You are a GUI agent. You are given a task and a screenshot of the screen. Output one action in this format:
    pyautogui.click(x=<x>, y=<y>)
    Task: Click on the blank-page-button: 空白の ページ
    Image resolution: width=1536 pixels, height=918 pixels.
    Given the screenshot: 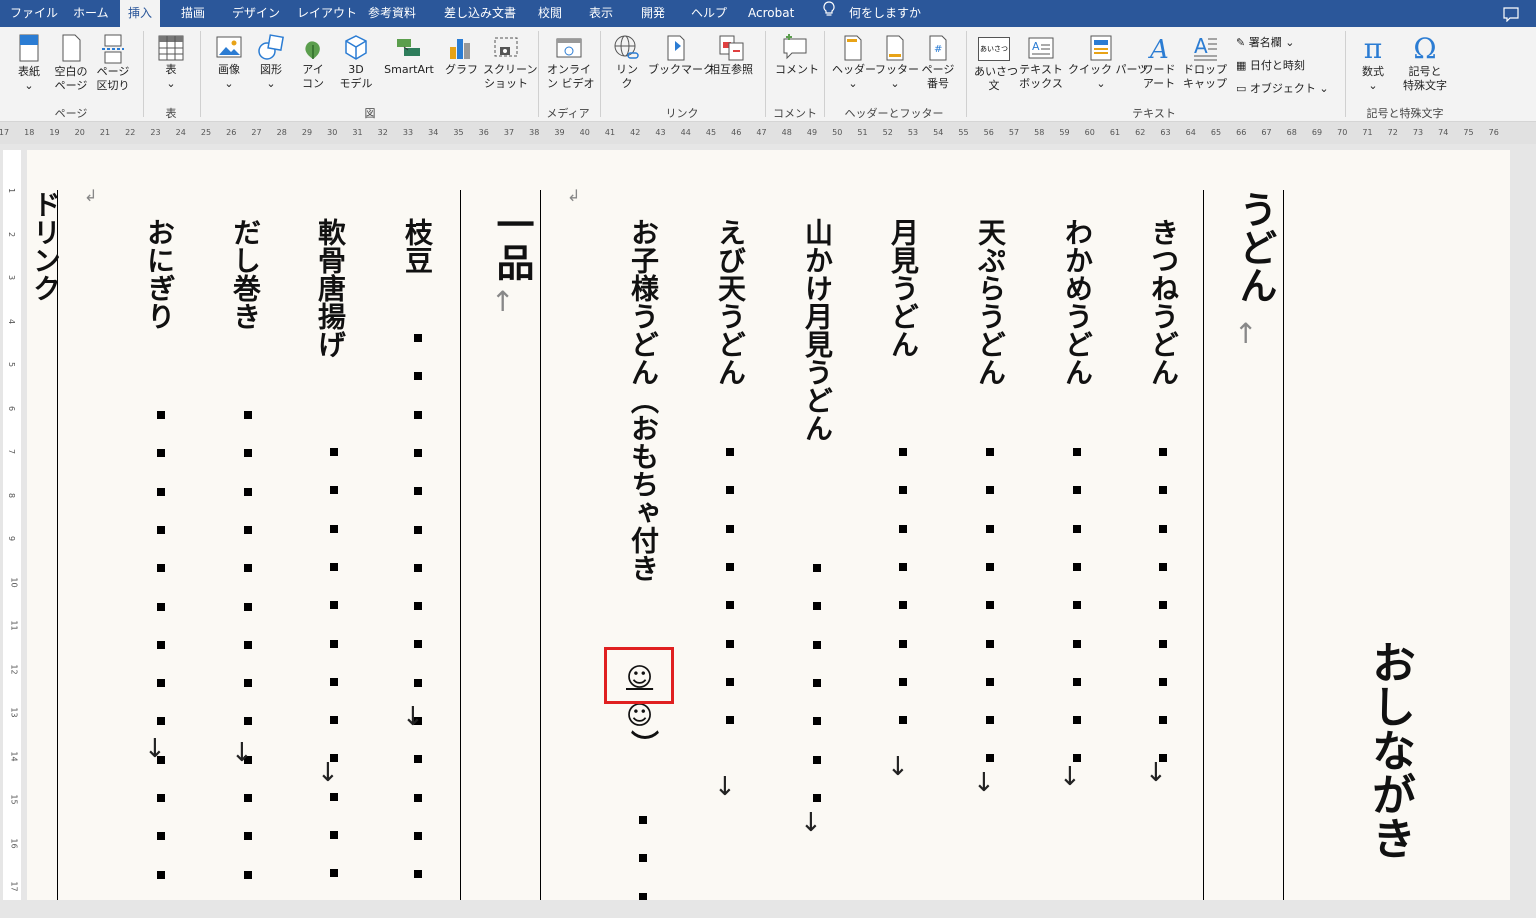 What is the action you would take?
    pyautogui.click(x=71, y=63)
    